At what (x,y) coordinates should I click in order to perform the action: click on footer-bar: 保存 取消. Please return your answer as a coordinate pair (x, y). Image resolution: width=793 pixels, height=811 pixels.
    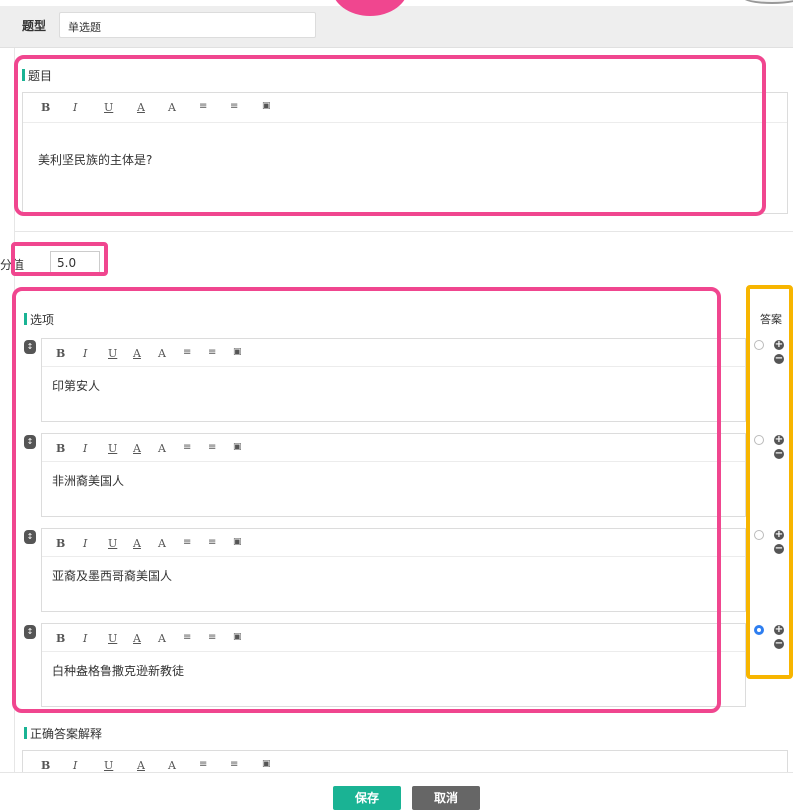
    Looking at the image, I should click on (396, 791).